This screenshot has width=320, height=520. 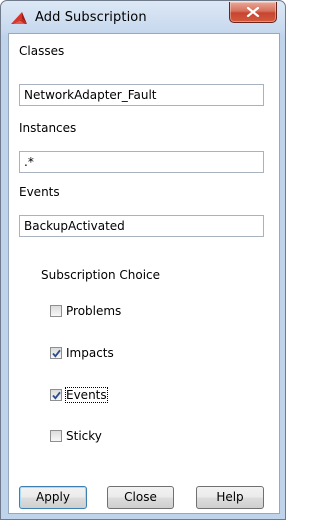 I want to click on window-title: Add Subscription, so click(x=91, y=17).